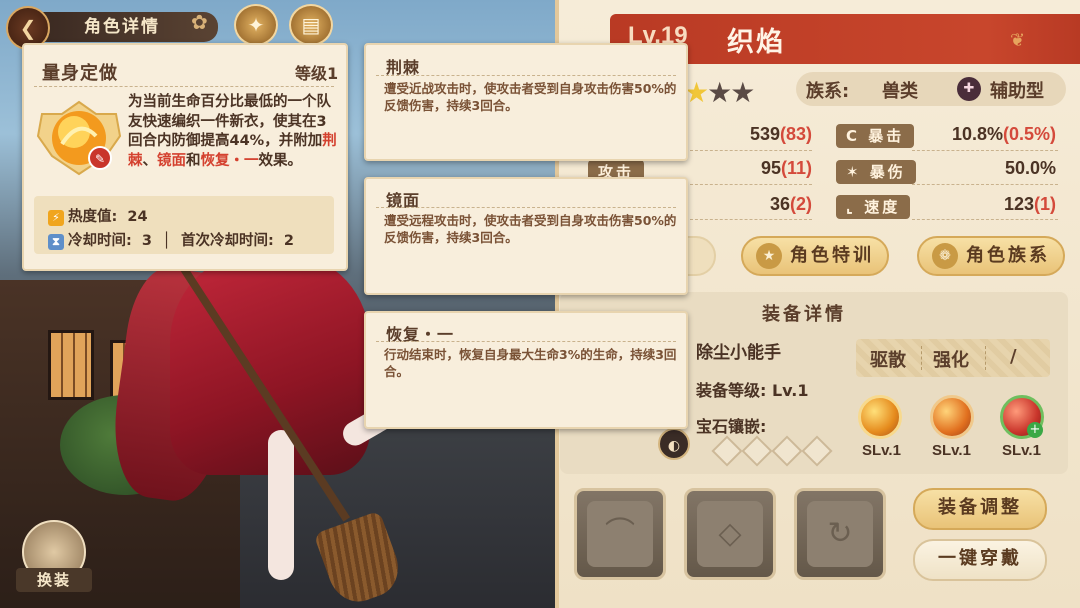 This screenshot has height=608, width=1080. I want to click on house-window, so click(71, 365).